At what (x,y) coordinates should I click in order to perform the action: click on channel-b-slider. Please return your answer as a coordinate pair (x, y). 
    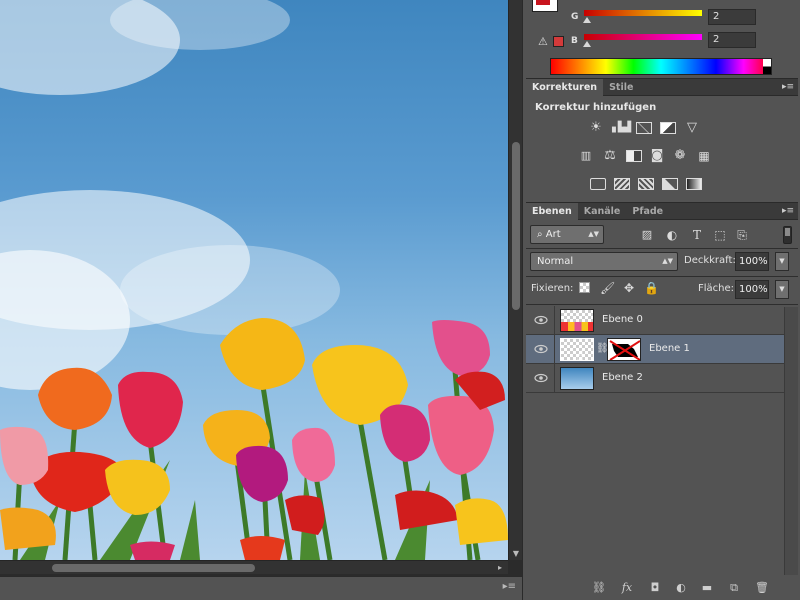
    Looking at the image, I should click on (643, 37).